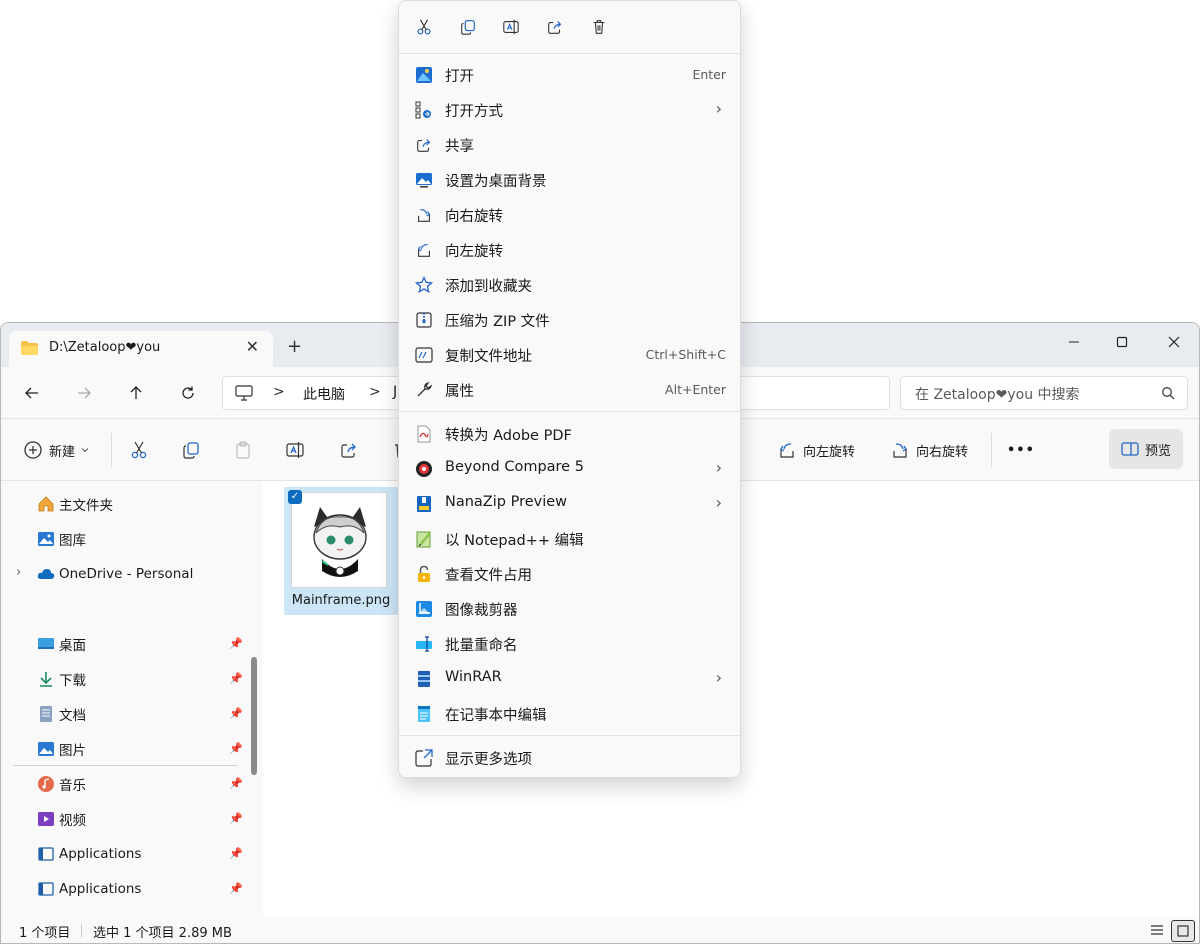 The image size is (1200, 944). What do you see at coordinates (569, 74) in the screenshot?
I see `menu-item-open: 打开 Enter` at bounding box center [569, 74].